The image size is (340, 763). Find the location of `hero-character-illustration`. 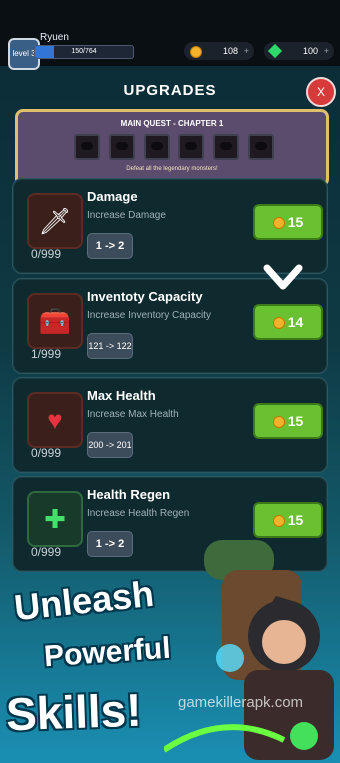

hero-character-illustration is located at coordinates (249, 650).